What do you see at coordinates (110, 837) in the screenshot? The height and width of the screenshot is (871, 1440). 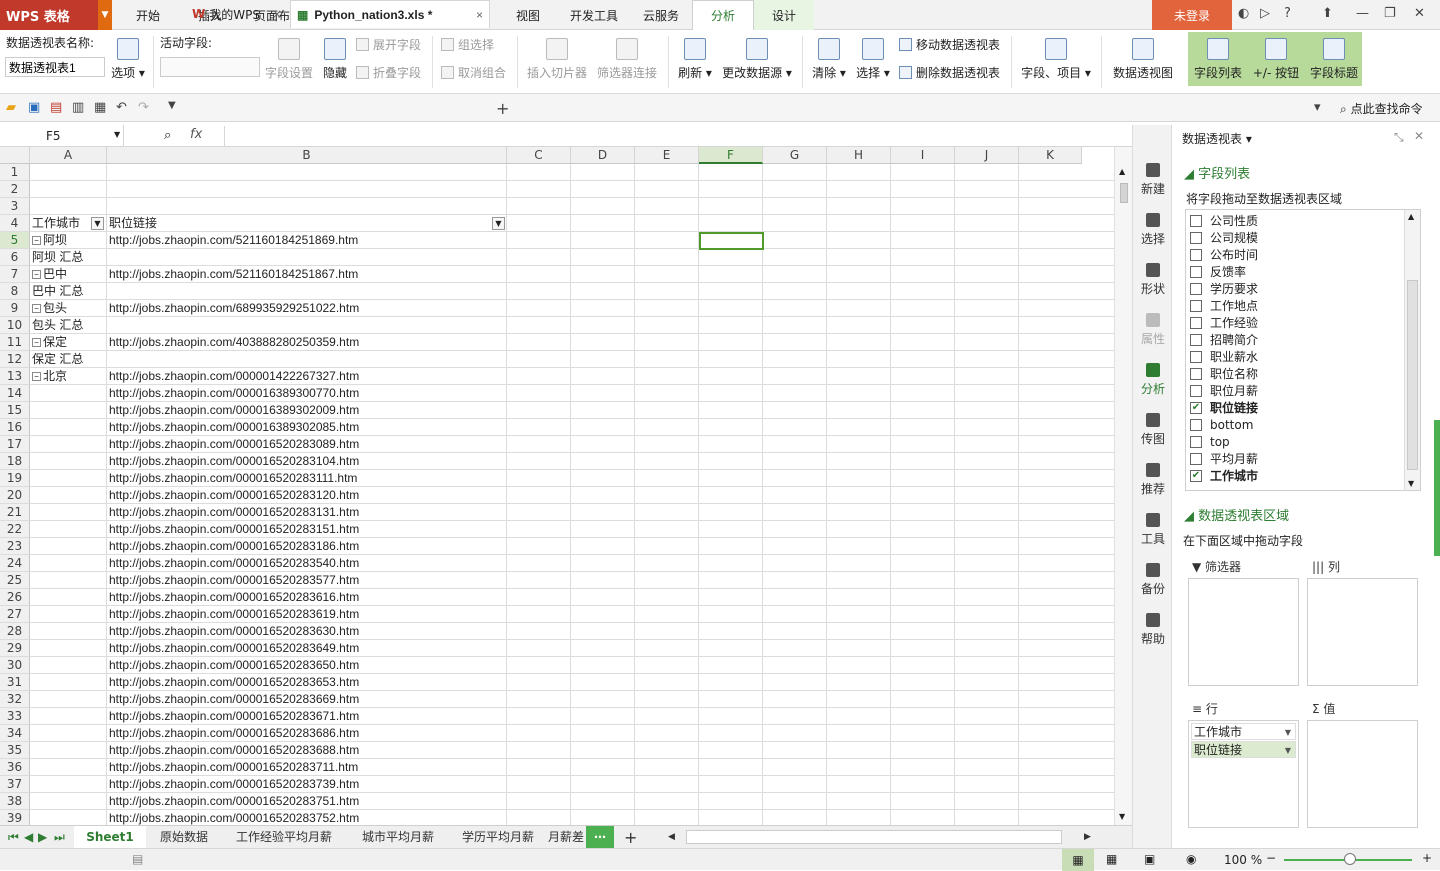 I see `sheet-tab: Sheet1` at bounding box center [110, 837].